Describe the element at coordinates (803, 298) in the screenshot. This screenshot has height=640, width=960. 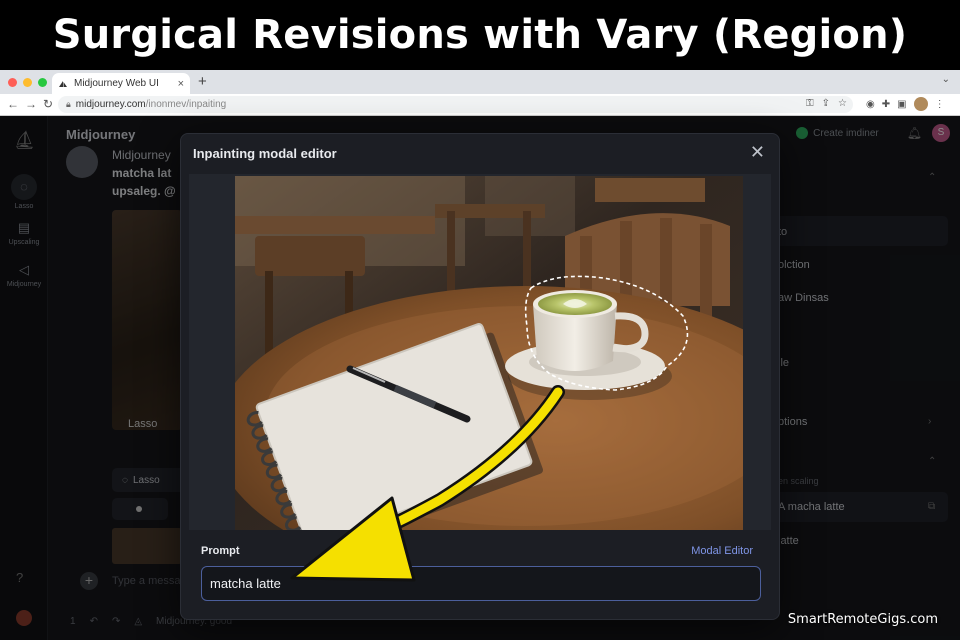
I see `right-panel-item: aw Dinsas` at that location.